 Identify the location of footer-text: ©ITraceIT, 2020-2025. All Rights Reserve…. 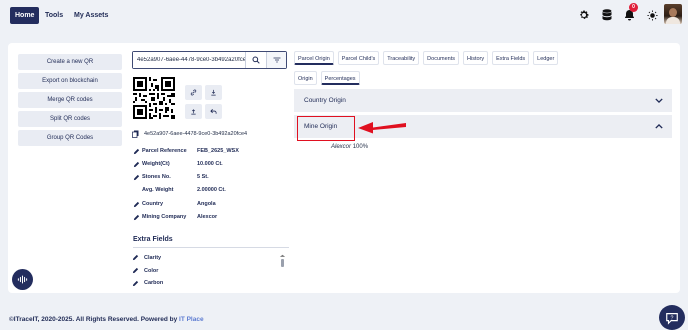
(94, 319).